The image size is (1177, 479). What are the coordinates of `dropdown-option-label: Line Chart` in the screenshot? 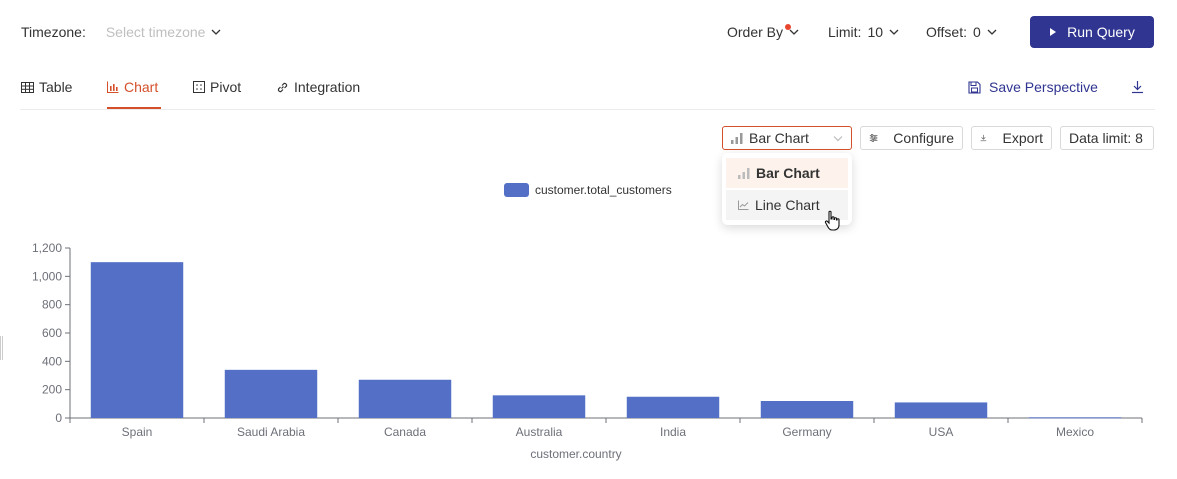 It's located at (787, 205).